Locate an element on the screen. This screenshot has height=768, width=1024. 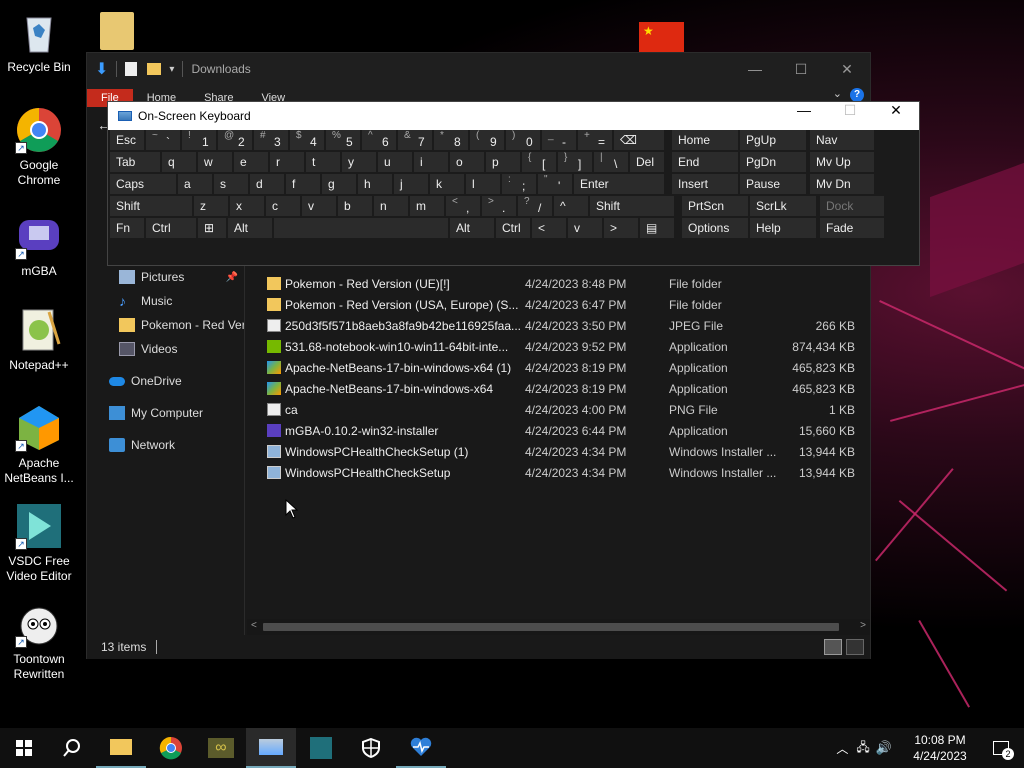
scrollbar-thumb is located at coordinates (551, 627).